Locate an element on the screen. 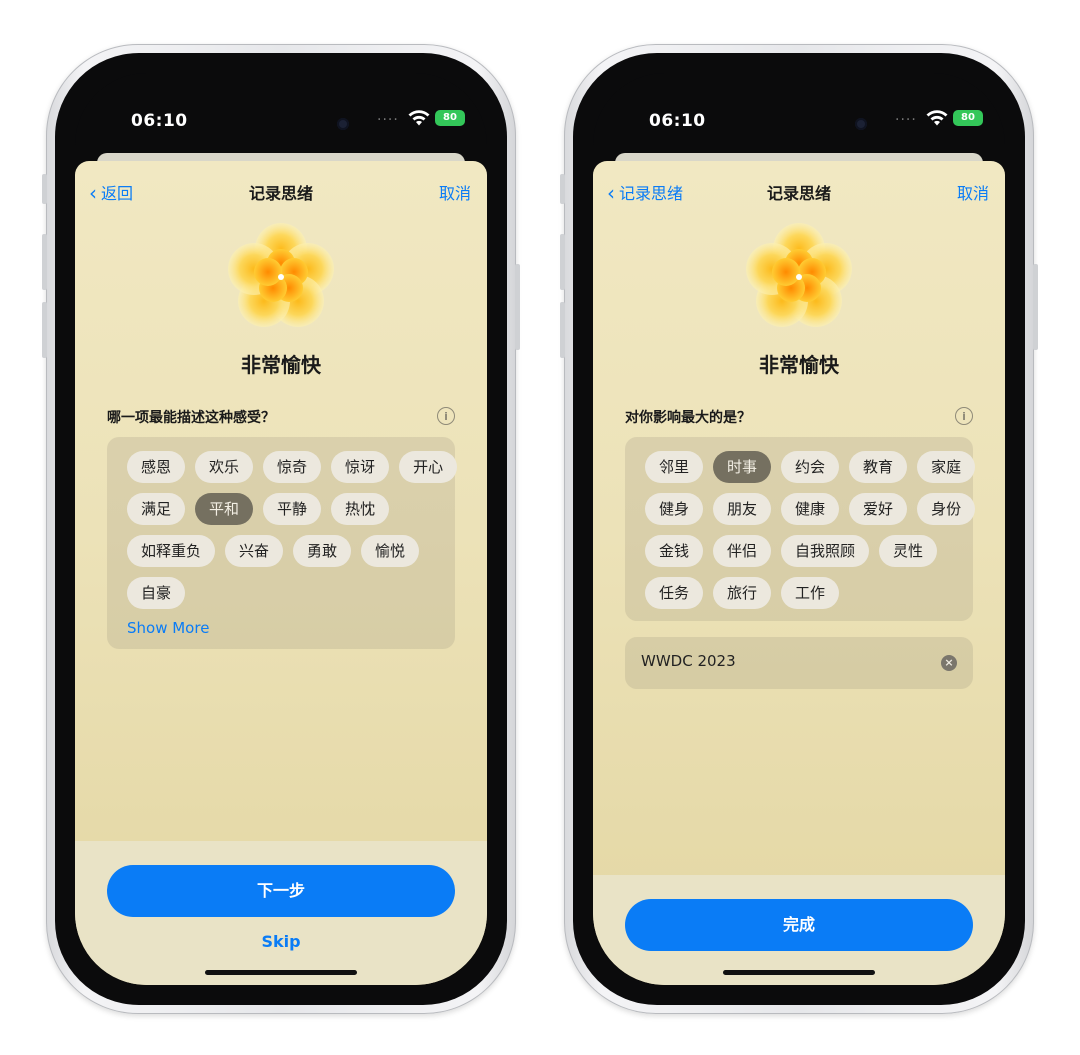 The image size is (1080, 1055). chip-row: 如释重负 兴奋 勇敢 愉悦 is located at coordinates (284, 551).